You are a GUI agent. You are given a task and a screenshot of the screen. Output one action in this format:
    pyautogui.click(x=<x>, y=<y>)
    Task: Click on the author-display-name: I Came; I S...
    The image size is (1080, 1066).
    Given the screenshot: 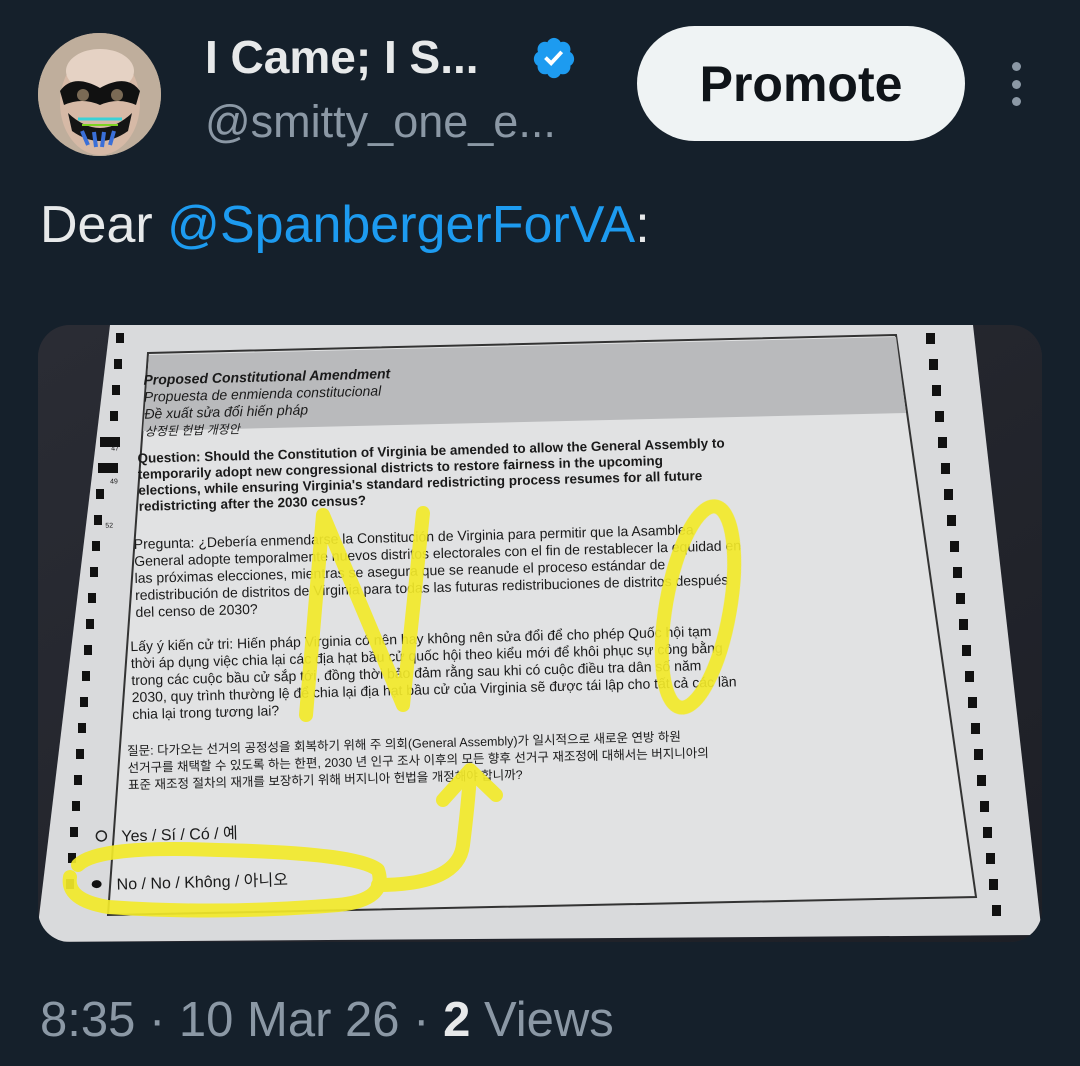 What is the action you would take?
    pyautogui.click(x=342, y=57)
    